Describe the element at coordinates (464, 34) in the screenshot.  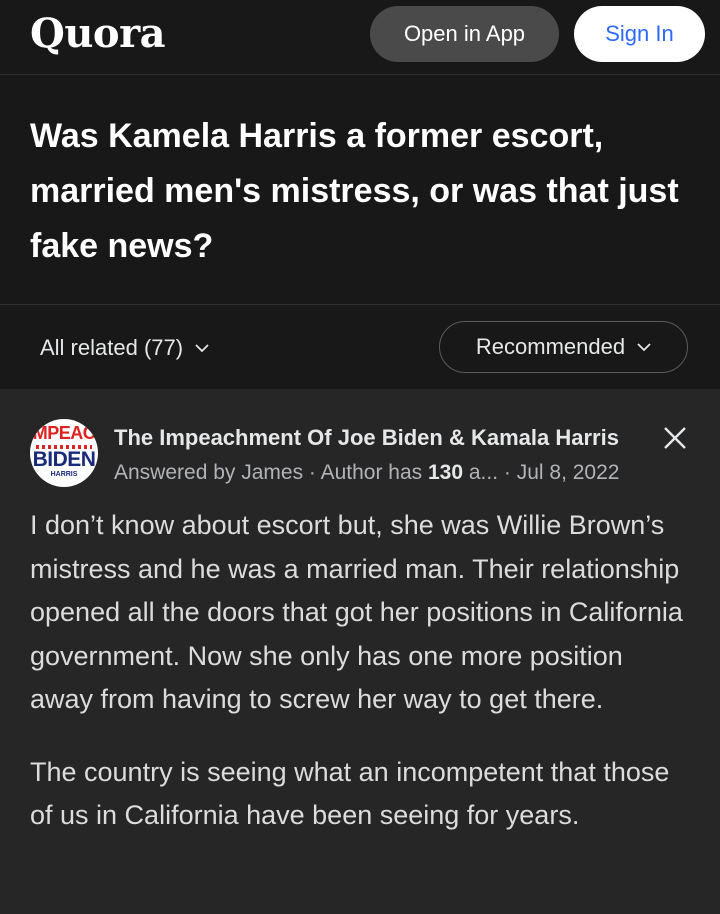
I see `open-in-app-button: Open in App` at that location.